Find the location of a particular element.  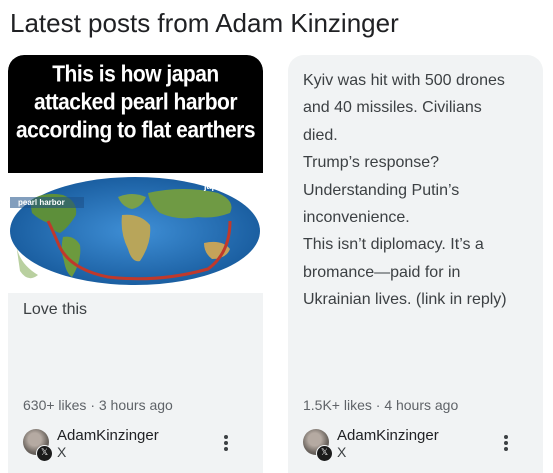

map-label-pearl-harbor: pearl harbor is located at coordinates (41, 202).